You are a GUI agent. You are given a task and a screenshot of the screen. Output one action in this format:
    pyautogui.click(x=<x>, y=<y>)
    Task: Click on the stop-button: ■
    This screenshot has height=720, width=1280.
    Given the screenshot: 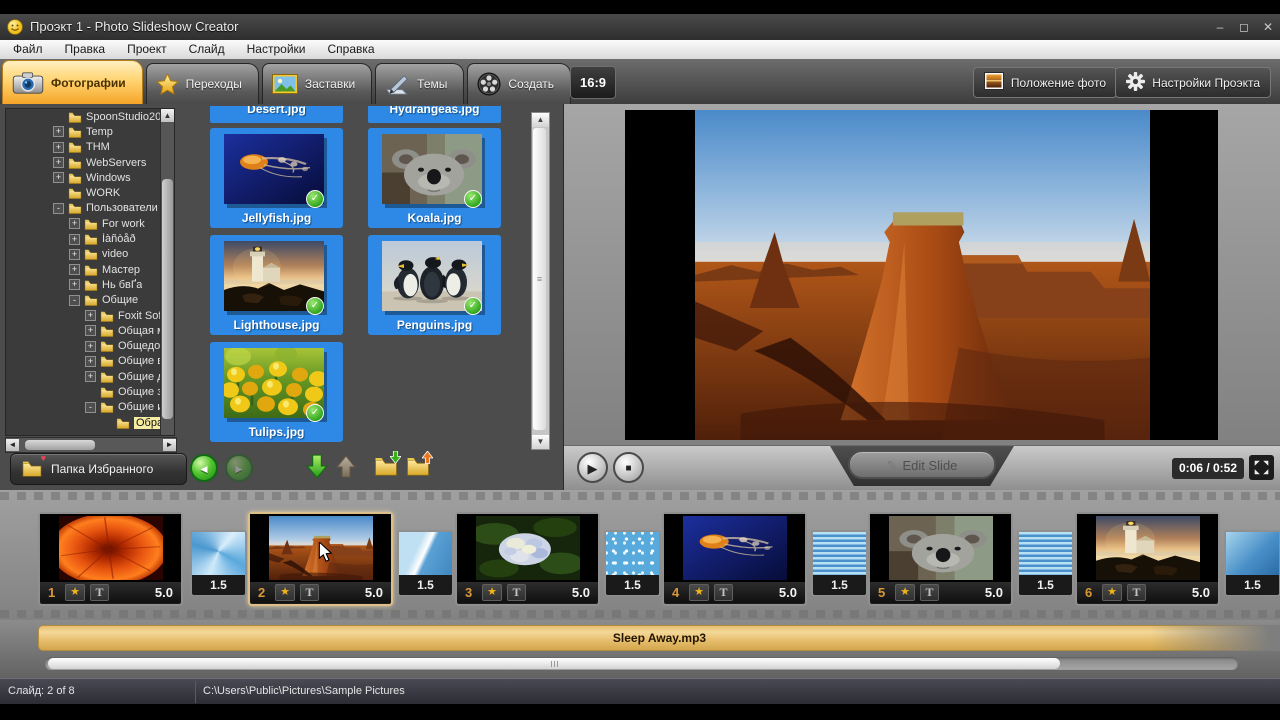 What is the action you would take?
    pyautogui.click(x=628, y=467)
    